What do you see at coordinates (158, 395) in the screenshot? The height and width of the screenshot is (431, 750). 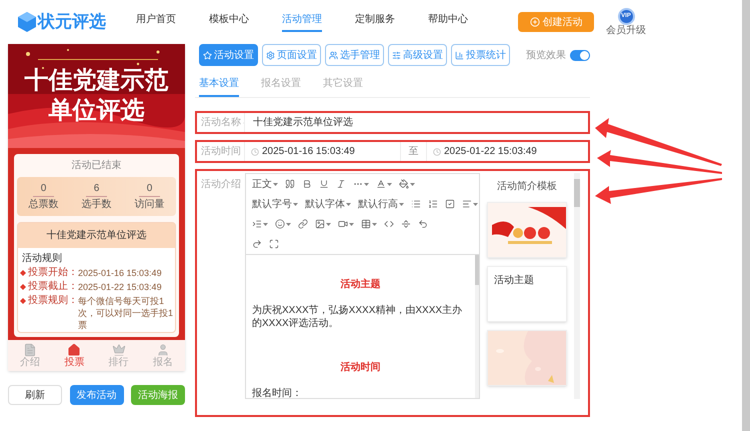 I see `action-button: 活动海报` at bounding box center [158, 395].